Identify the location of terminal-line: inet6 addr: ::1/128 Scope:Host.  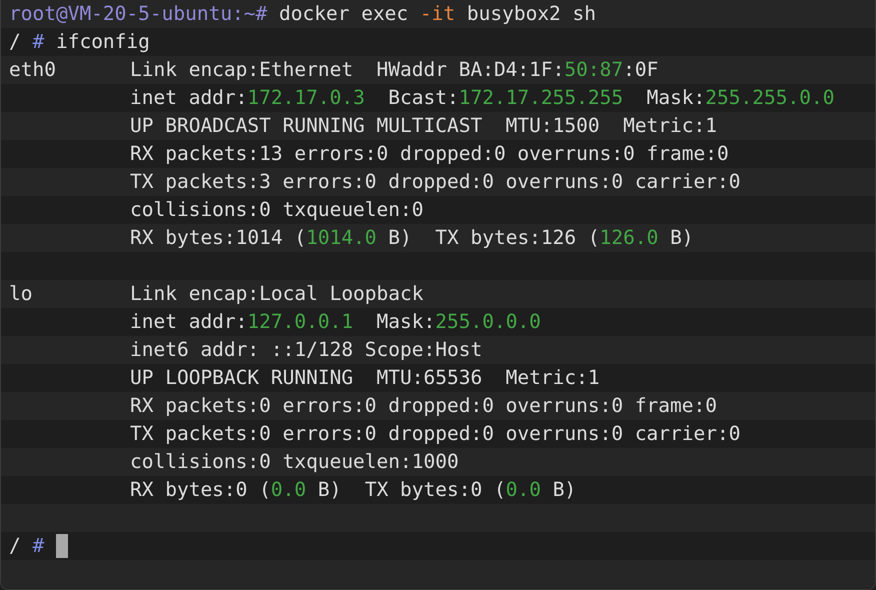
(306, 350).